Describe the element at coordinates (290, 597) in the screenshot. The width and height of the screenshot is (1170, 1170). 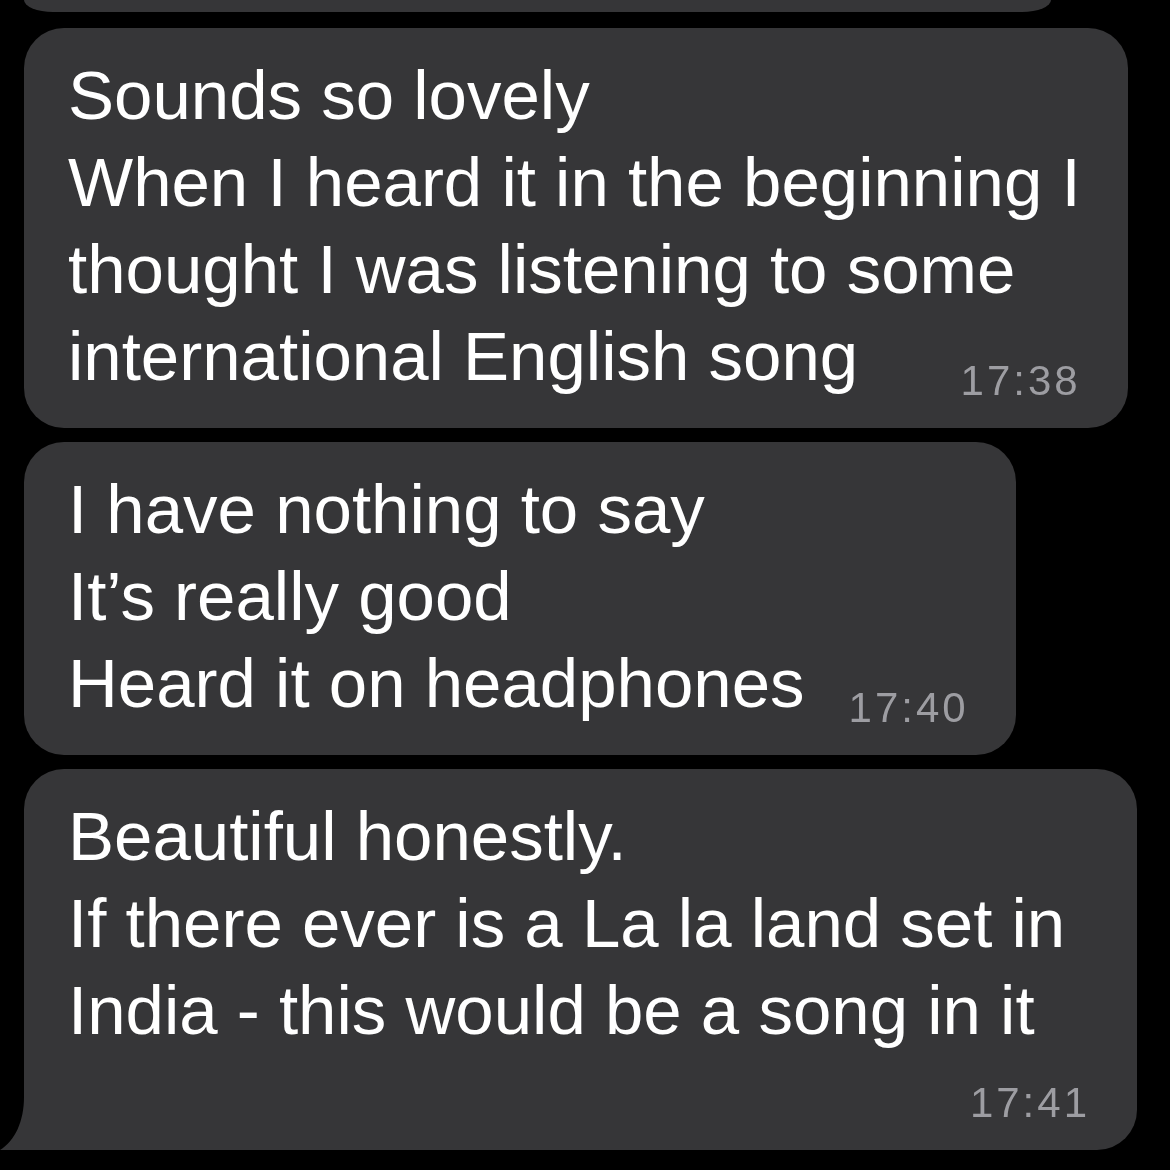
I see `message-text: It’s really good` at that location.